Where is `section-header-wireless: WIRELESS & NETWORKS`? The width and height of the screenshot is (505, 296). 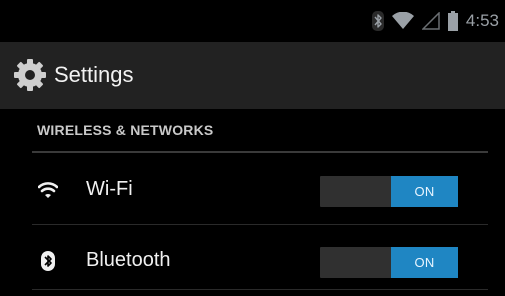
section-header-wireless: WIRELESS & NETWORKS is located at coordinates (125, 130).